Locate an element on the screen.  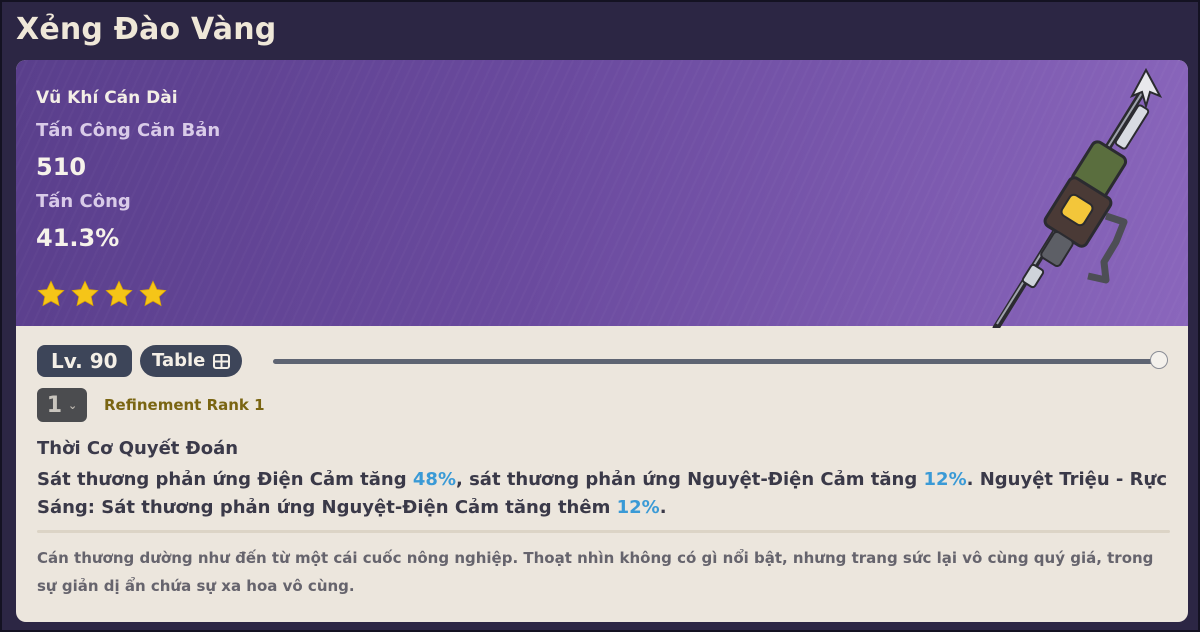
refinement-select: 1 ⌄ is located at coordinates (62, 405).